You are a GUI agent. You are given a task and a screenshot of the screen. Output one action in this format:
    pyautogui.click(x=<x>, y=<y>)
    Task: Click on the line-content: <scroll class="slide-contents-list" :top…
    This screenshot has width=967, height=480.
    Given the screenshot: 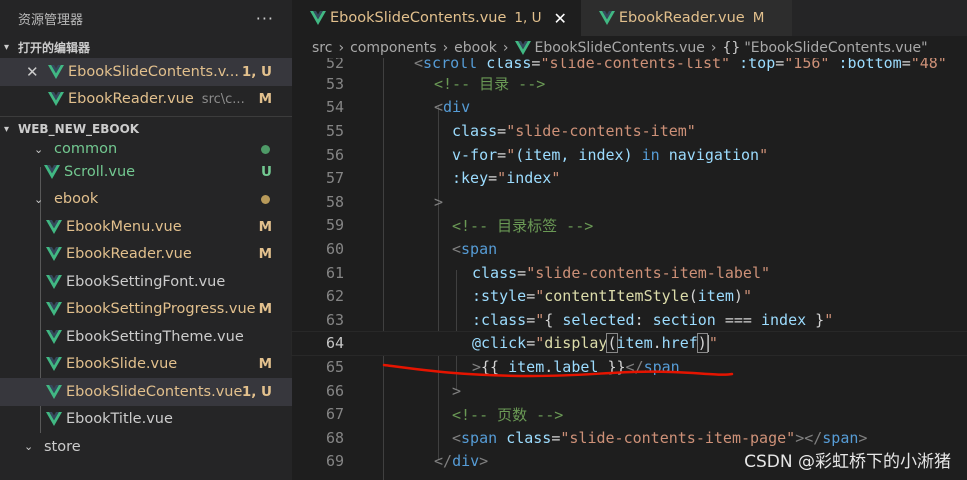 What is the action you would take?
    pyautogui.click(x=680, y=65)
    